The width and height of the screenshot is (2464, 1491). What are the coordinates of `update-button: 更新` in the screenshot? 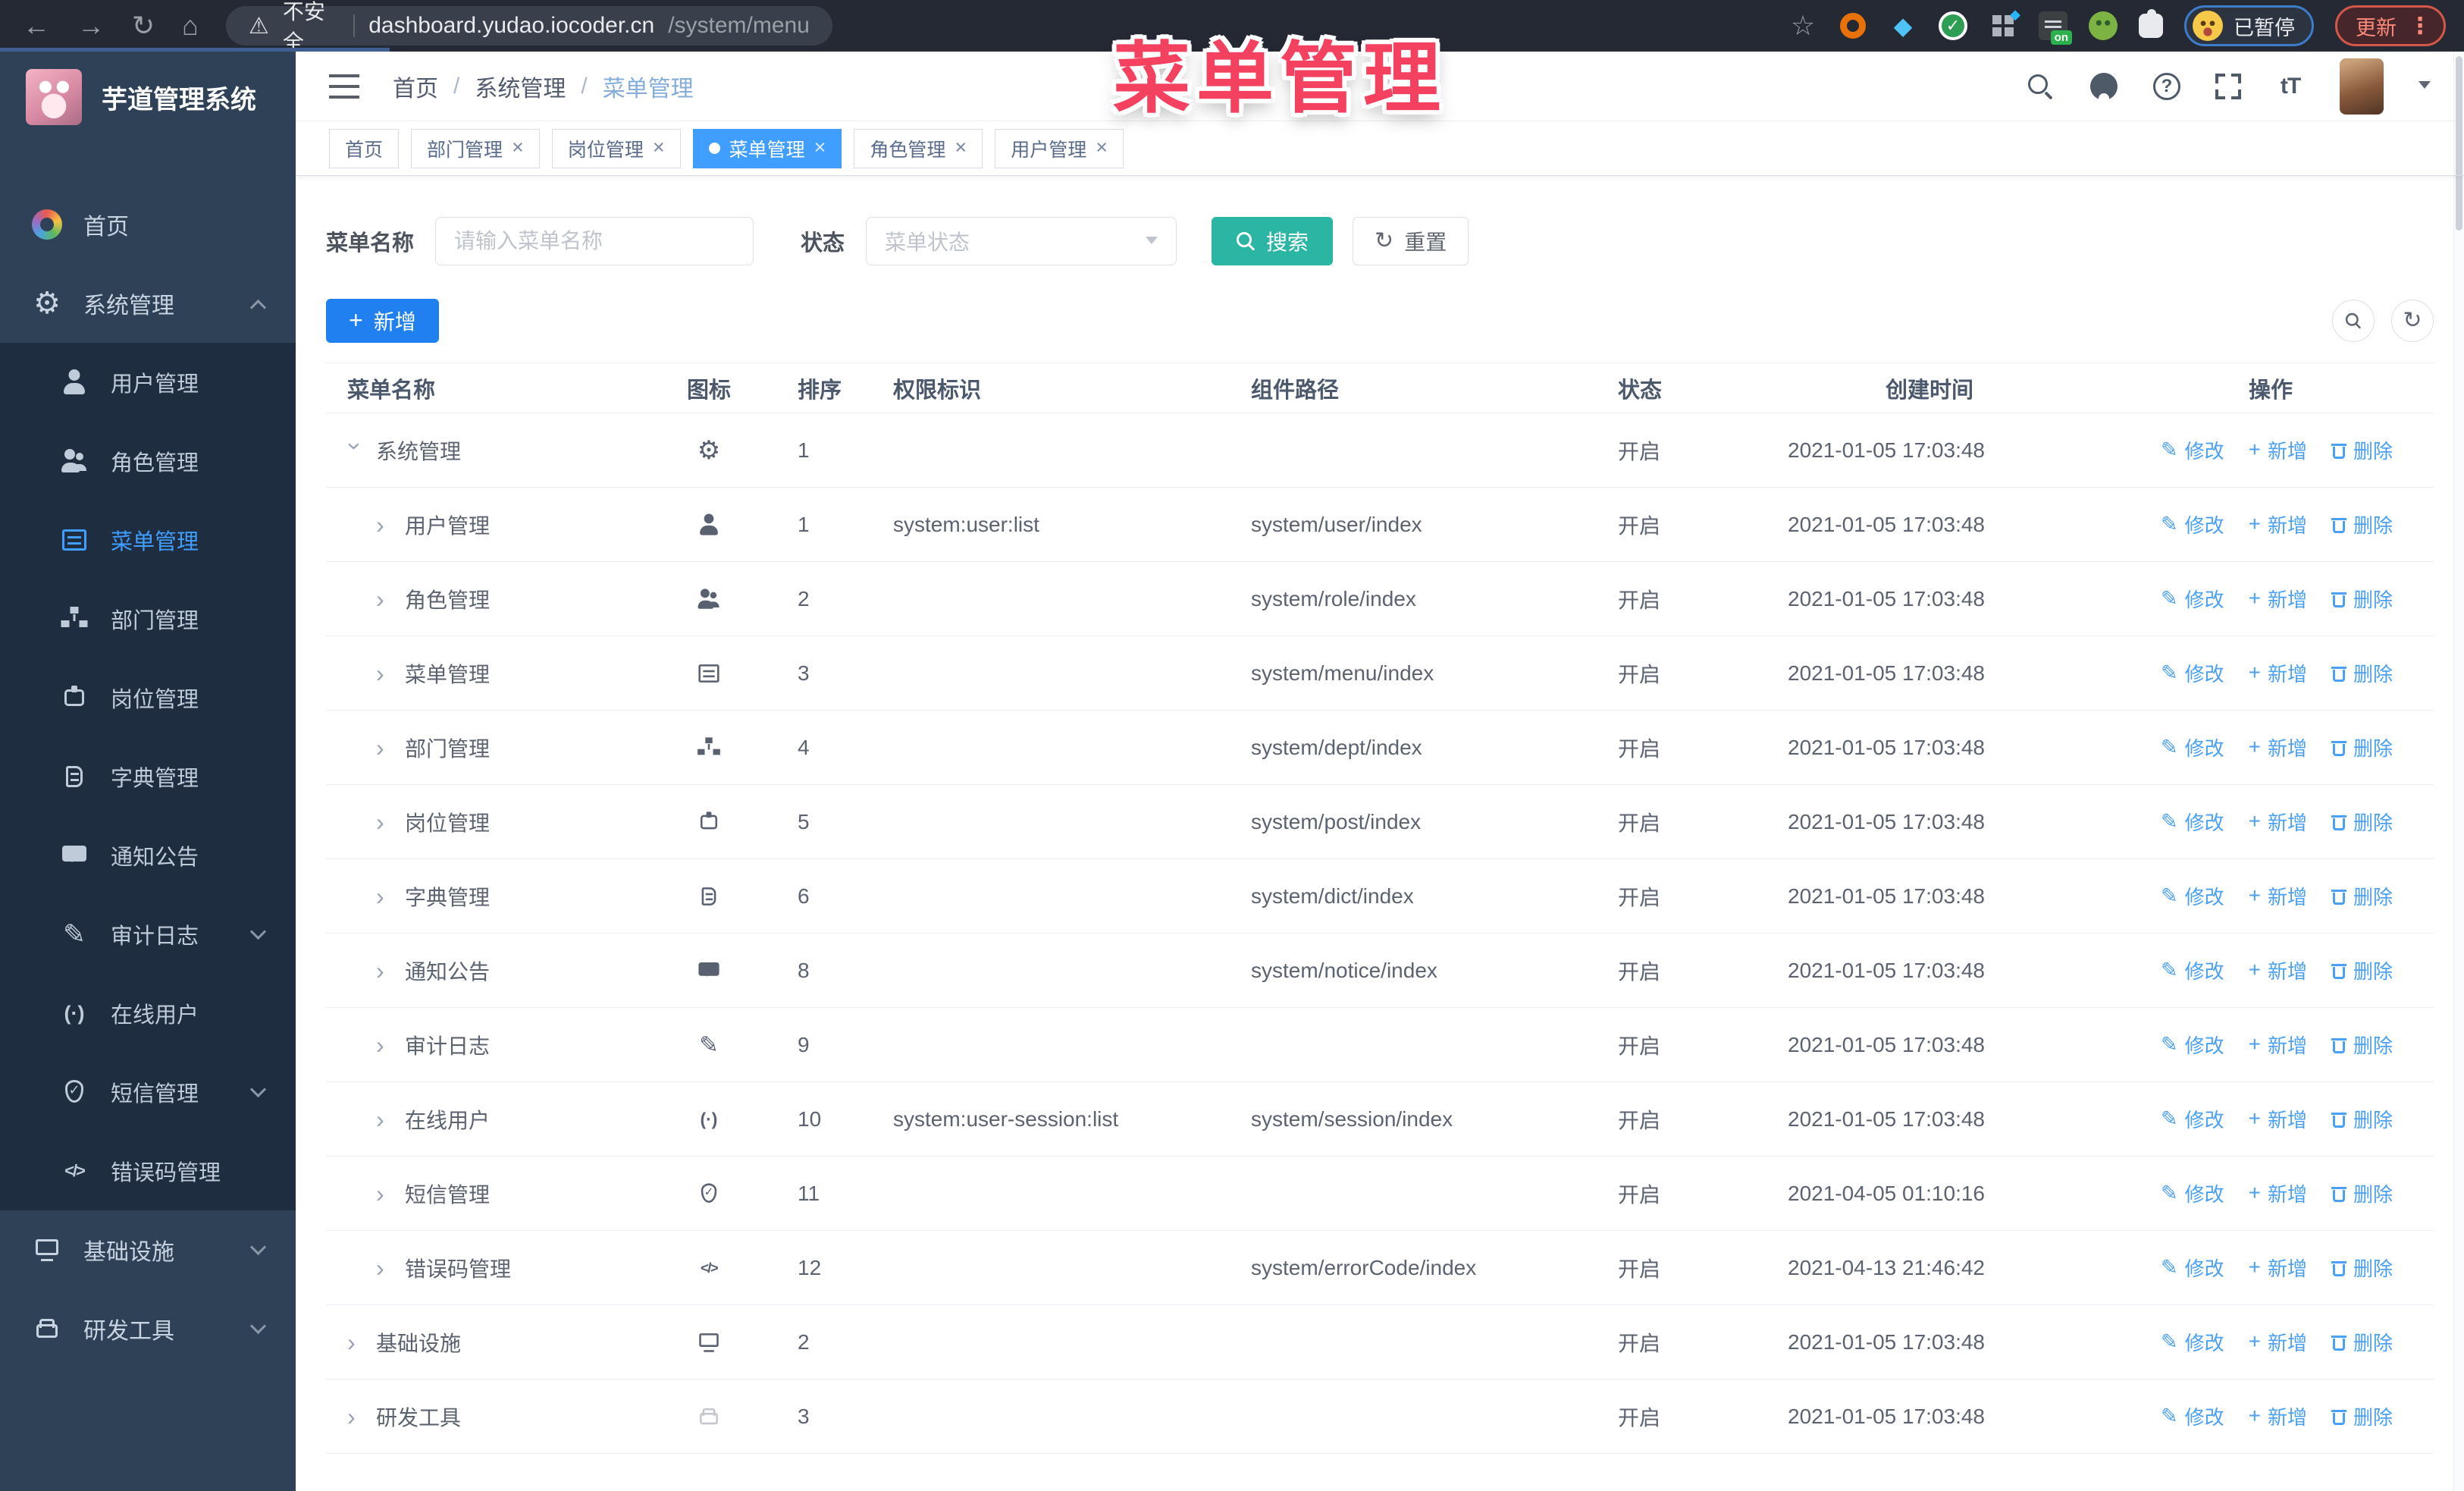 It's located at (2391, 25).